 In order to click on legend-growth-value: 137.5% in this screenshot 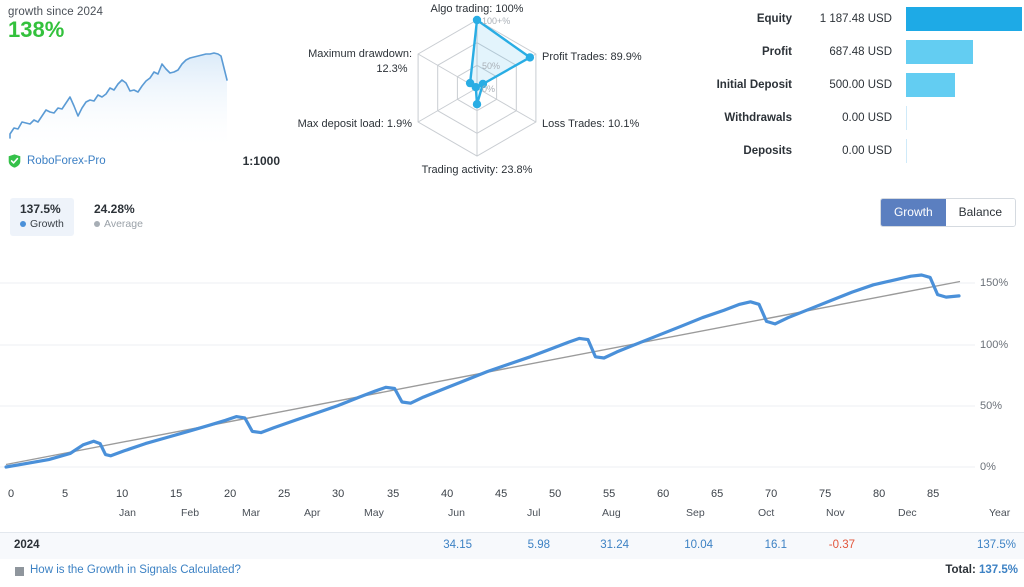, I will do `click(40, 209)`.